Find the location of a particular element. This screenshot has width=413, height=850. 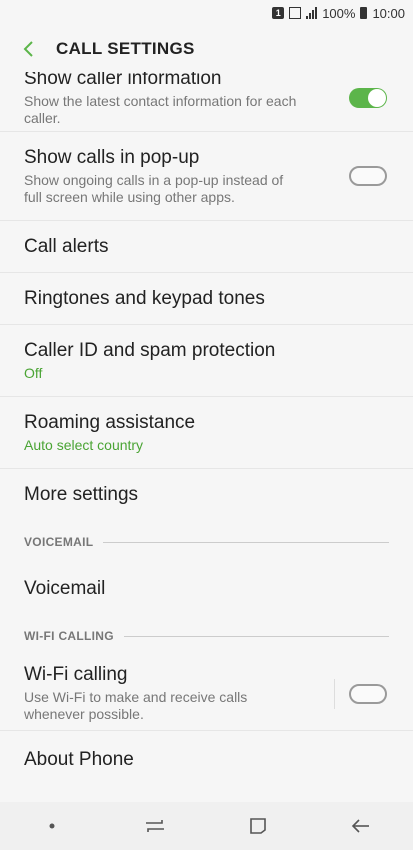

recents-icon is located at coordinates (155, 826).